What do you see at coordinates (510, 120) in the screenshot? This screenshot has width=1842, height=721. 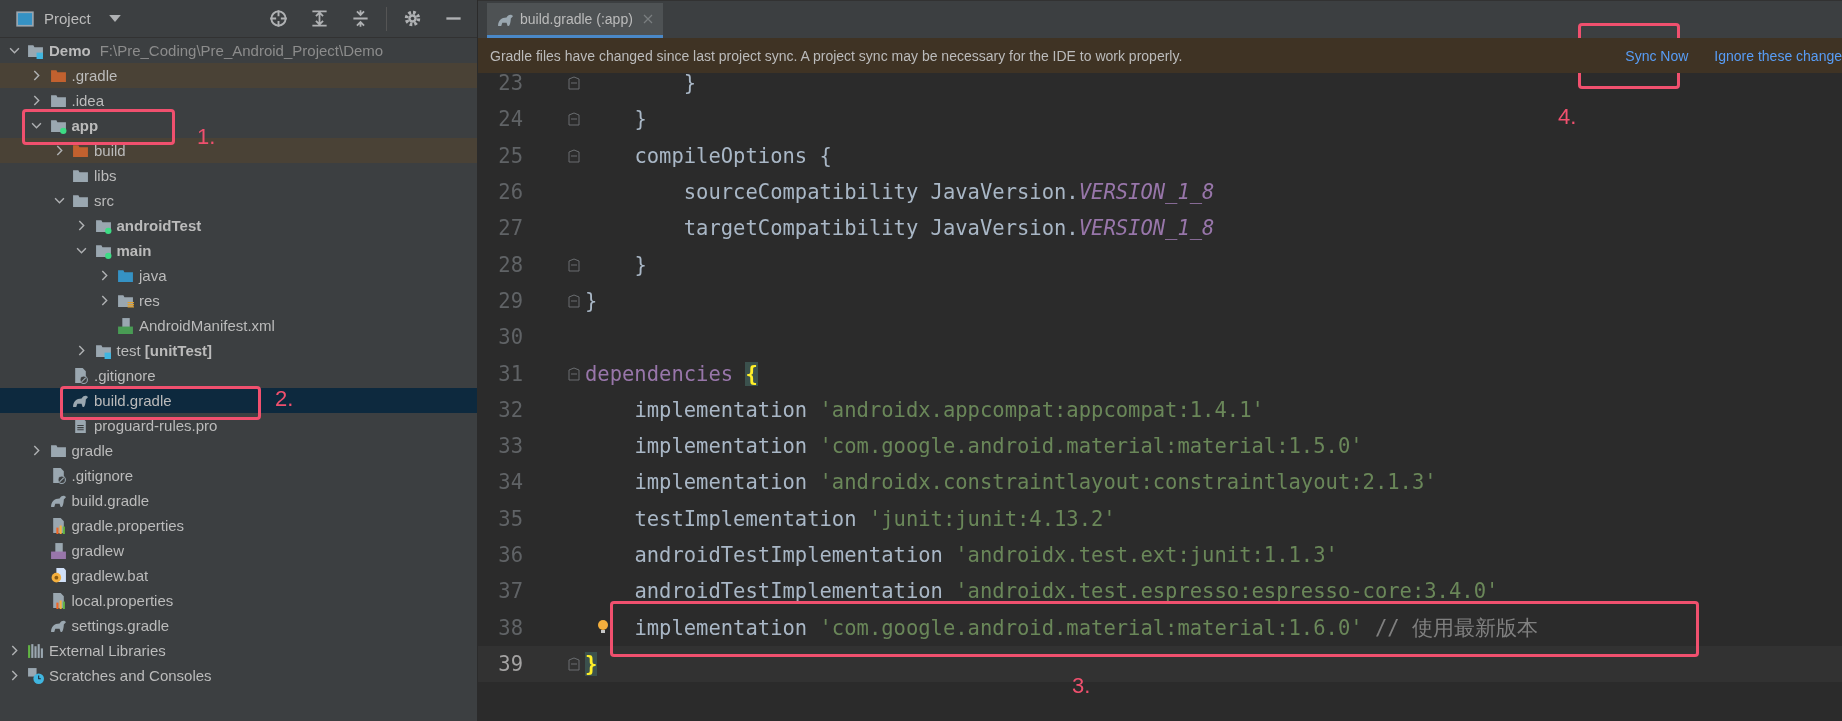 I see `line-number: 24` at bounding box center [510, 120].